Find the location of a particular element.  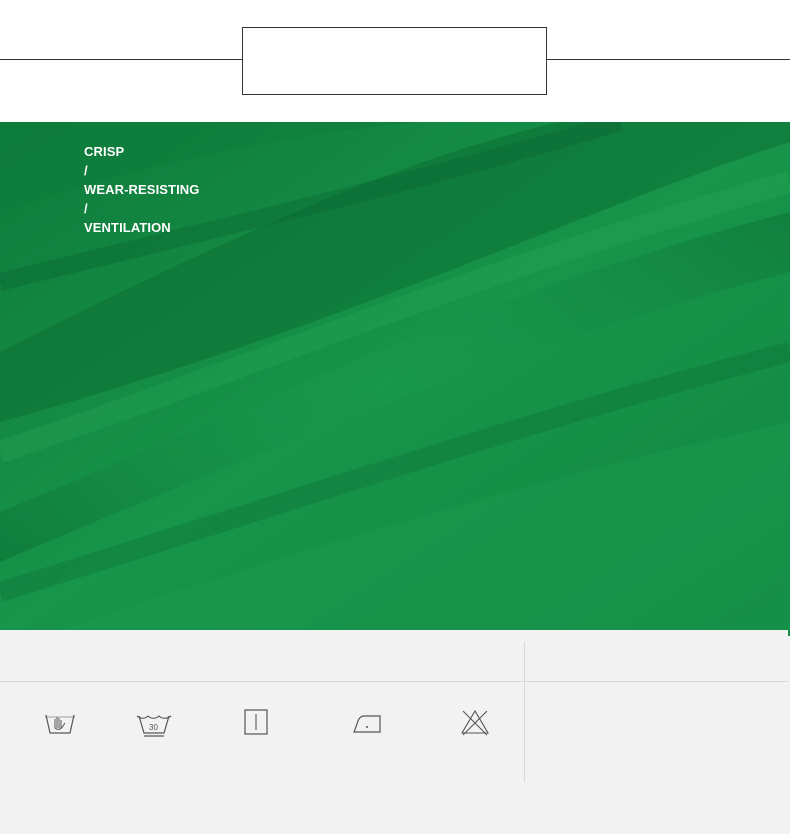

feature-ventilation: VENTILATION is located at coordinates (127, 227).